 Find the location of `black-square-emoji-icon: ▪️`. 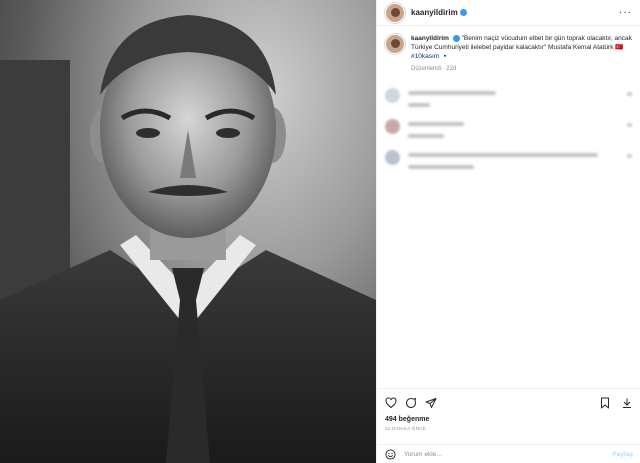

black-square-emoji-icon: ▪️ is located at coordinates (445, 56).